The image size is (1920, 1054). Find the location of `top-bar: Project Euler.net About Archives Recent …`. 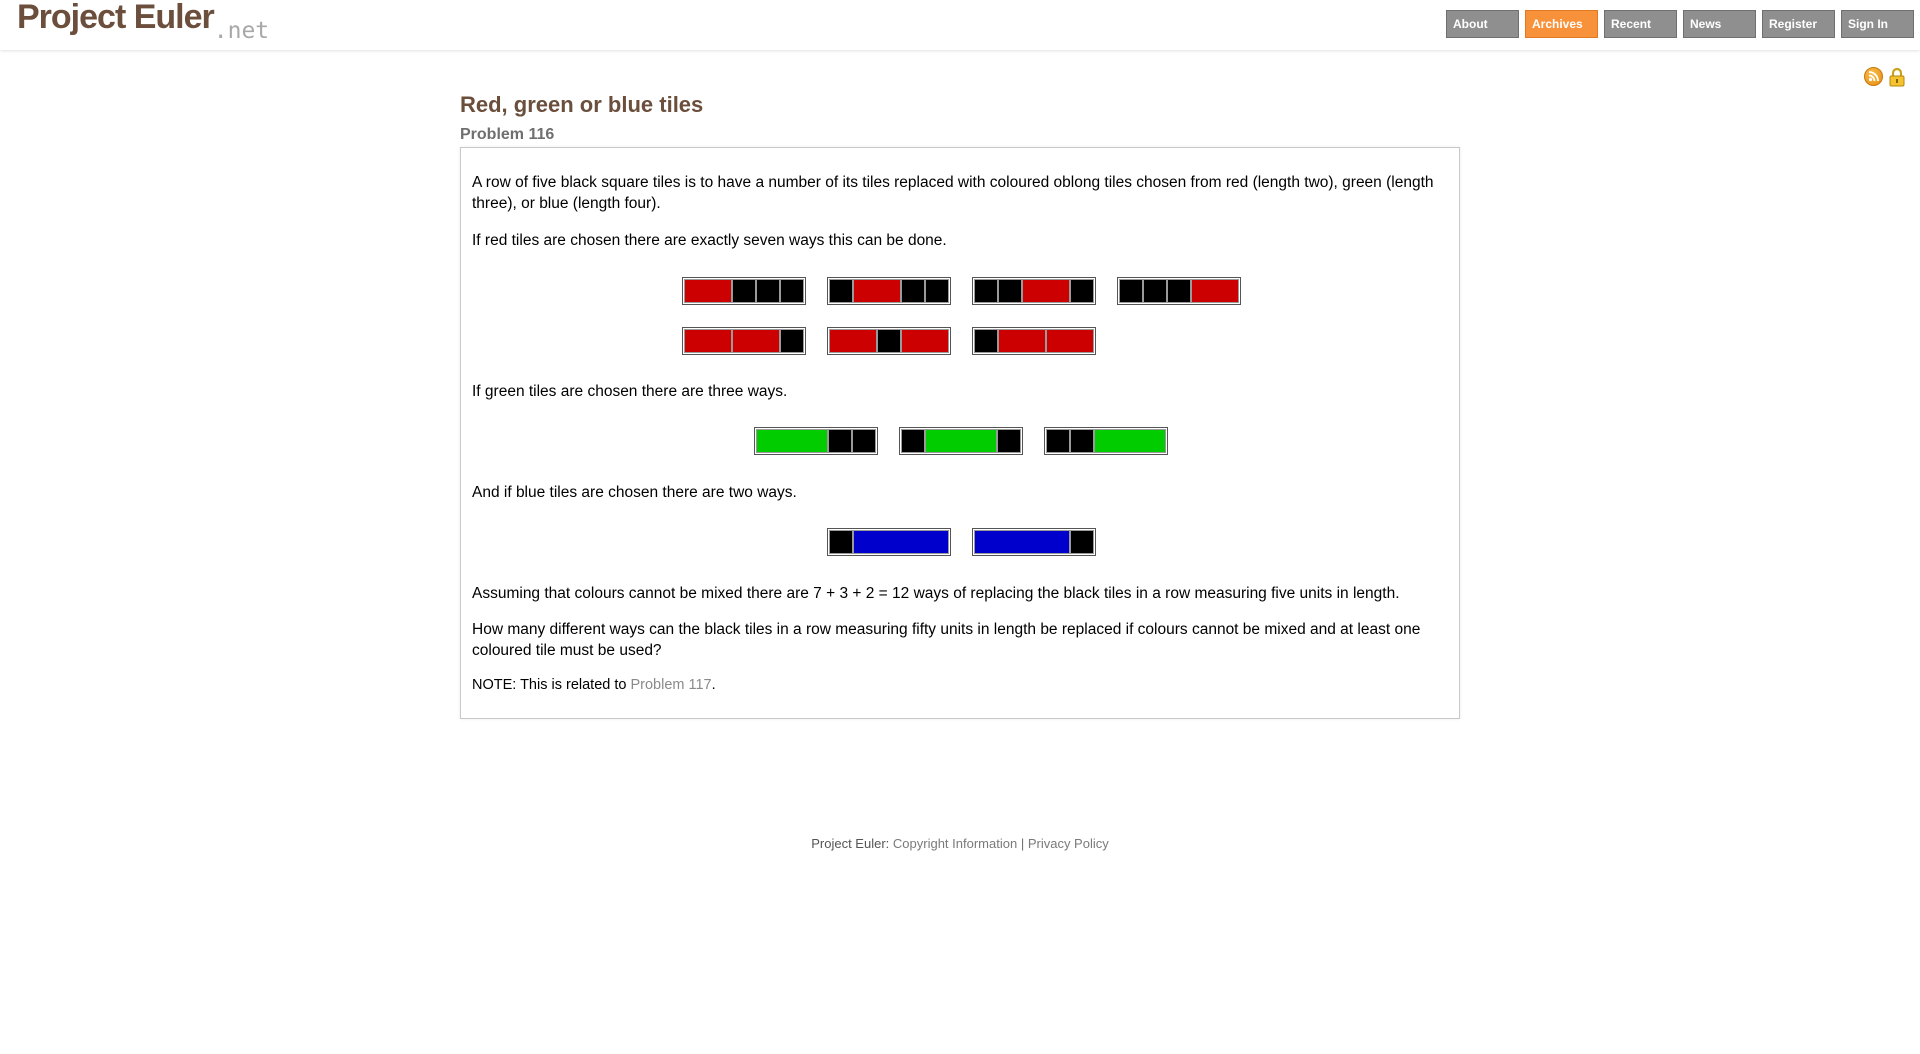

top-bar: Project Euler.net About Archives Recent … is located at coordinates (960, 25).